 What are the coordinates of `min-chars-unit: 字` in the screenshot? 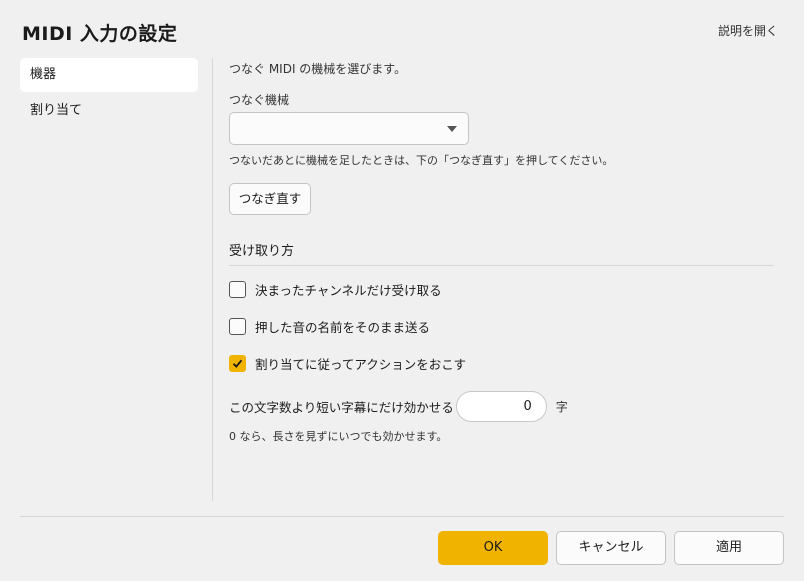 It's located at (561, 407).